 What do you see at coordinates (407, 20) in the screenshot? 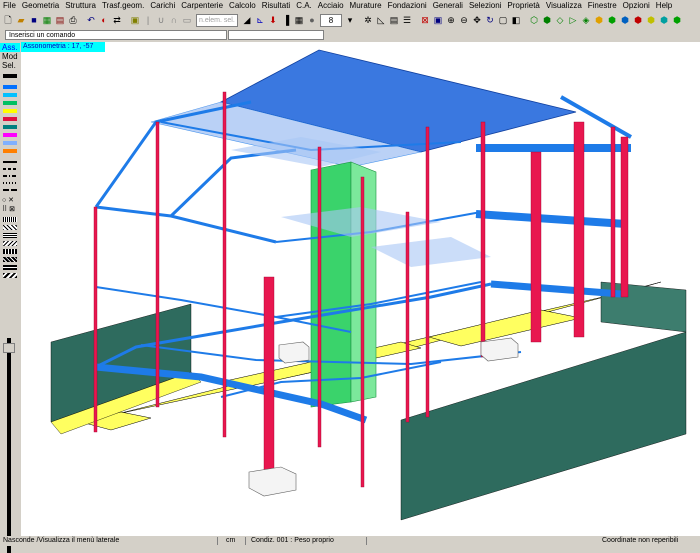
I see `list-icon: ☰` at bounding box center [407, 20].